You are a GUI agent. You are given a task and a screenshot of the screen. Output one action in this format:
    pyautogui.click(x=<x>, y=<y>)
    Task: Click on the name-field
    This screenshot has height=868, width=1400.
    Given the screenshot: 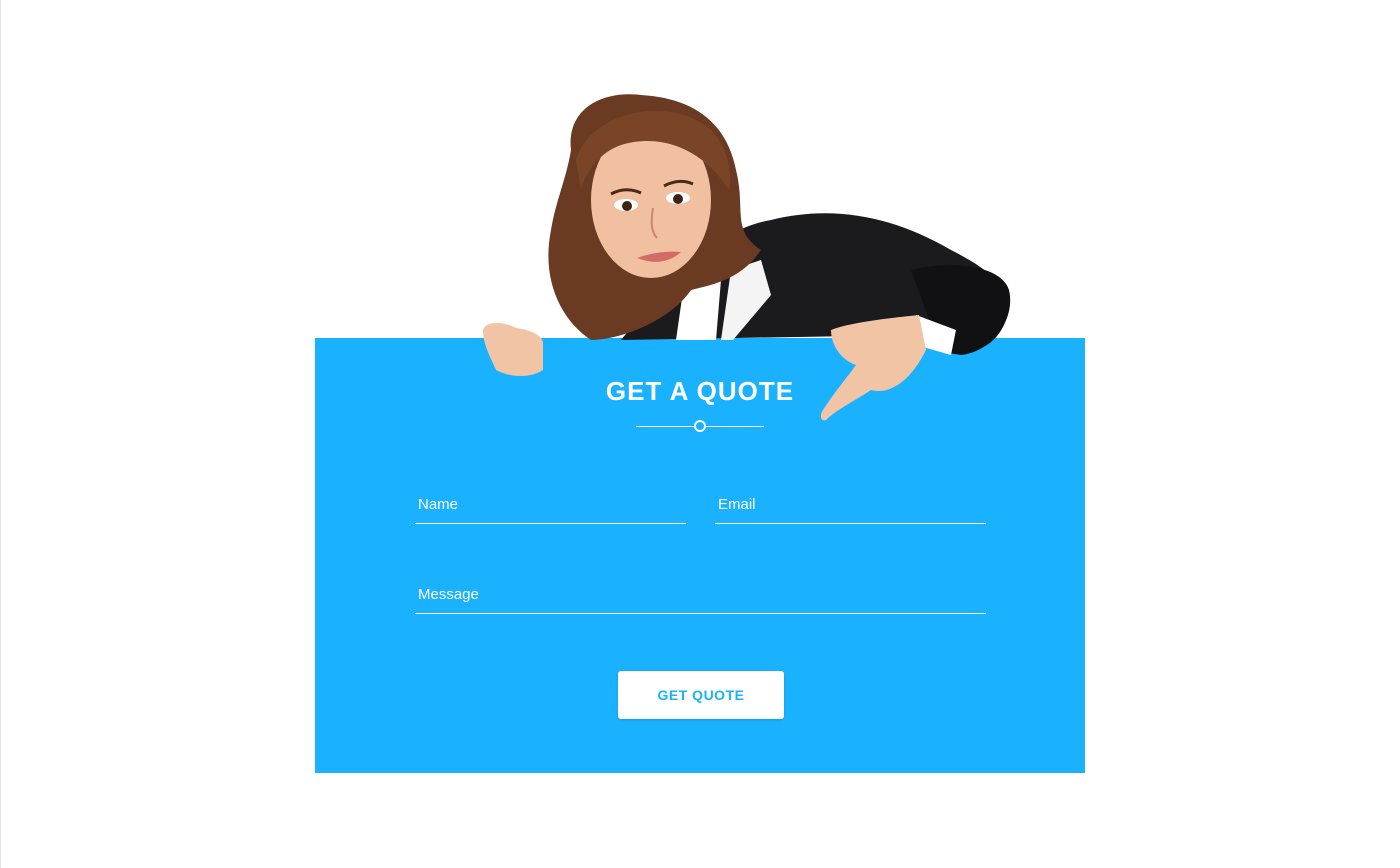 What is the action you would take?
    pyautogui.click(x=550, y=505)
    